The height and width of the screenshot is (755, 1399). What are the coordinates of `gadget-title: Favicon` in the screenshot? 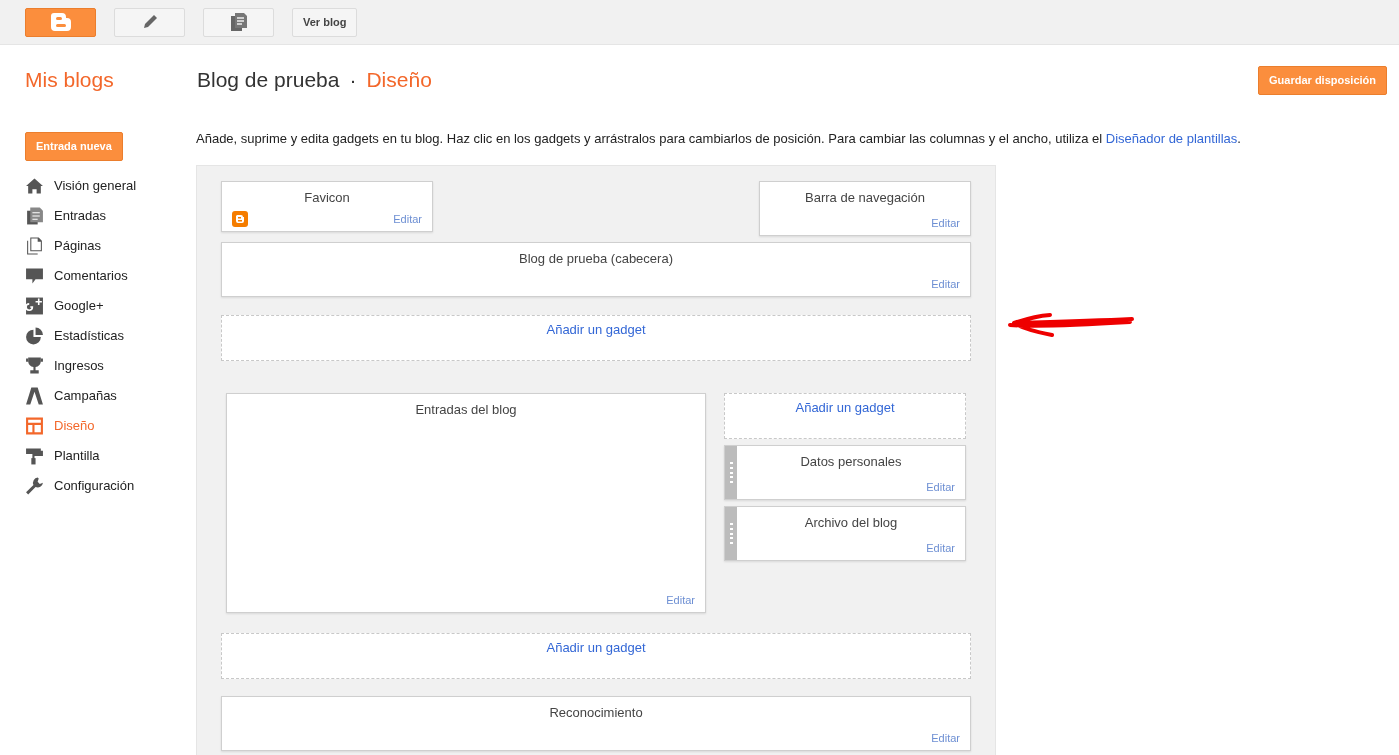 It's located at (327, 198).